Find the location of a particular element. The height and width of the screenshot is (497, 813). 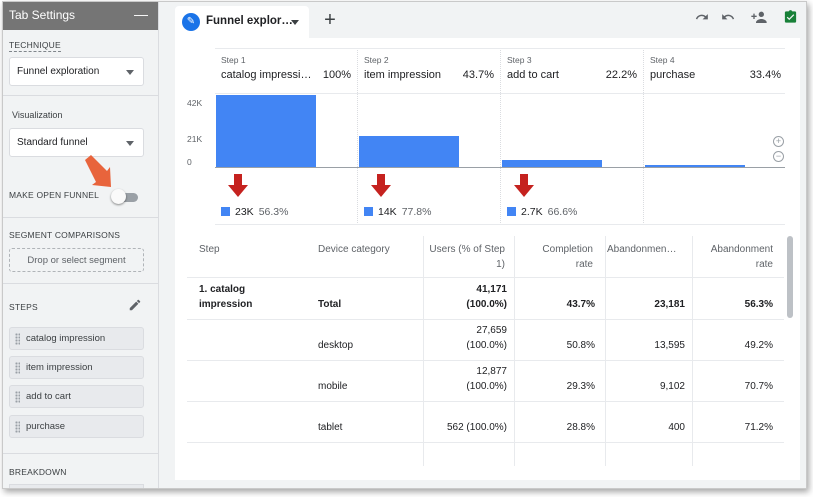

check-icon is located at coordinates (790, 17).